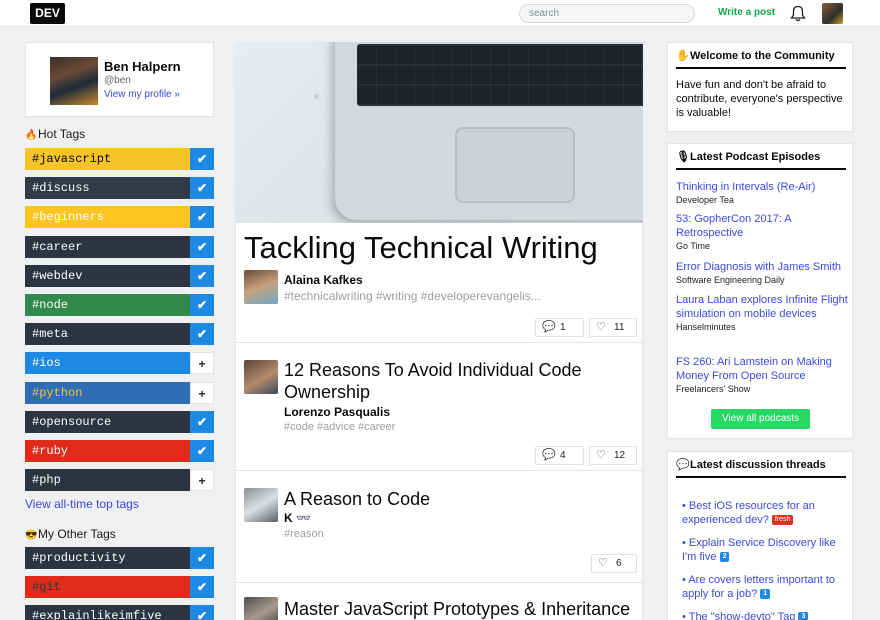  I want to click on podcast-episode-title: Error Diagnosis with James Smith, so click(763, 267).